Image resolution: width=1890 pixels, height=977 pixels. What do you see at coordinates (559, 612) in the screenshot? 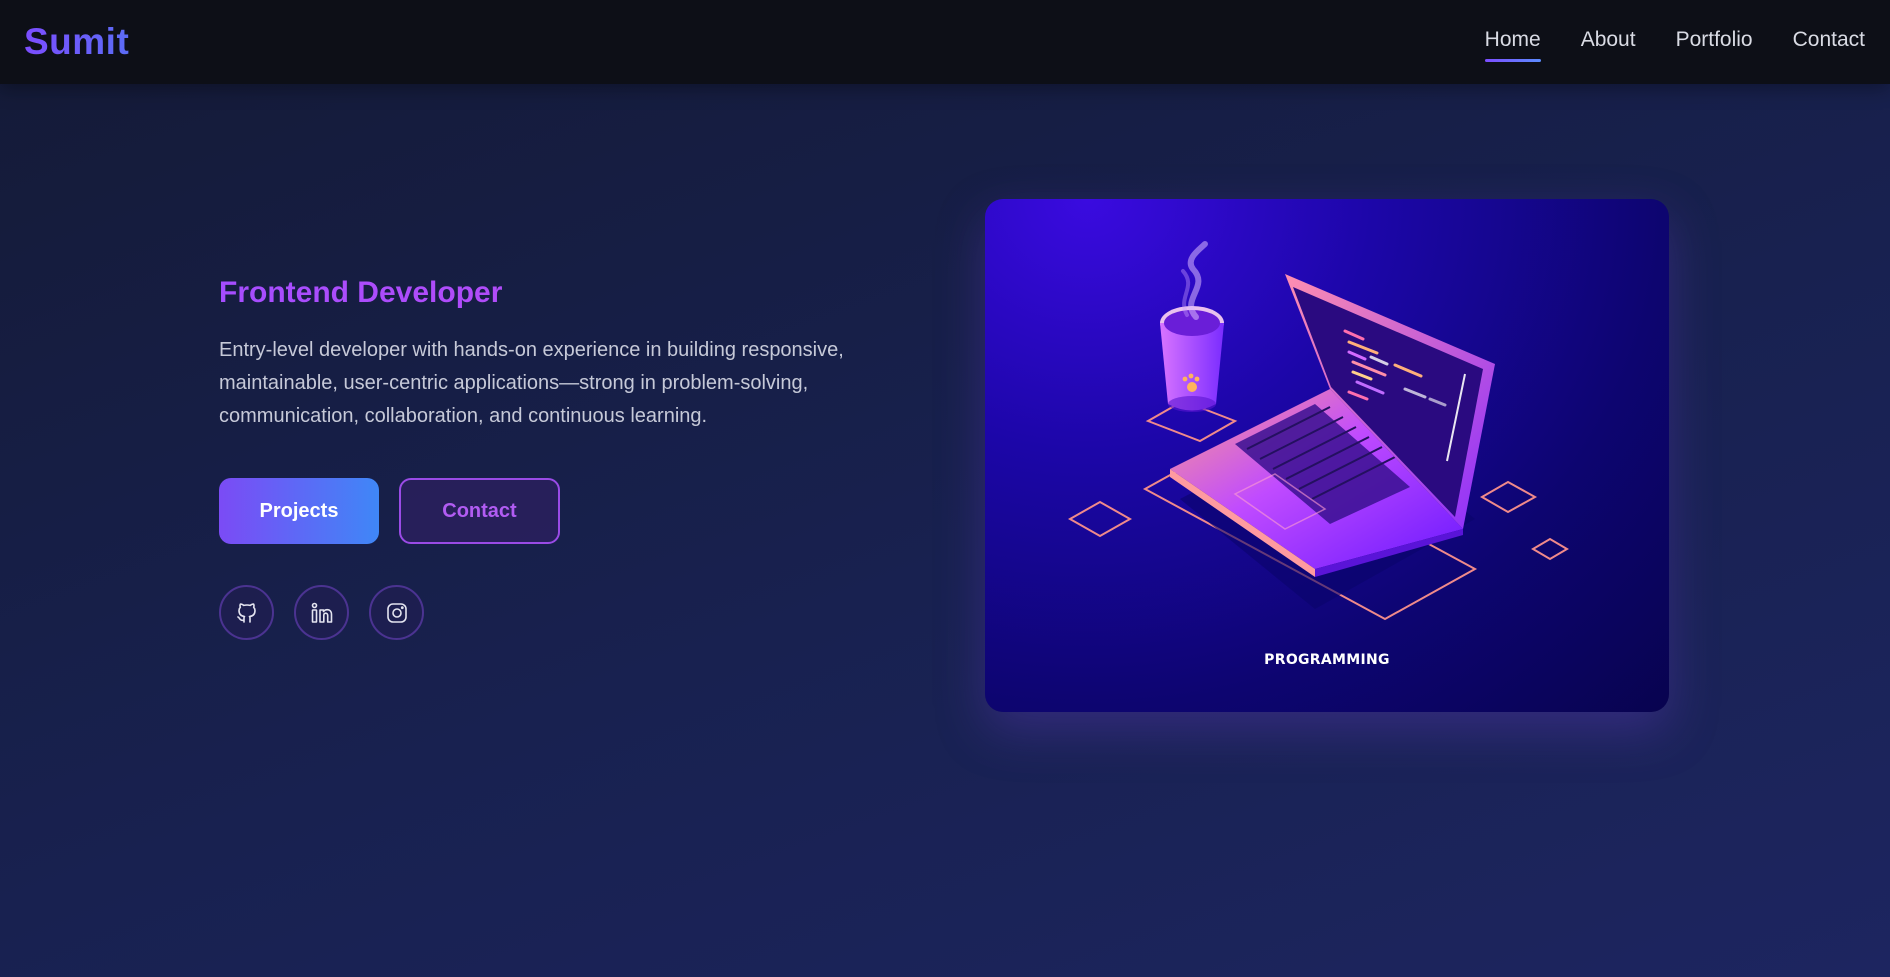
I see `social-links` at bounding box center [559, 612].